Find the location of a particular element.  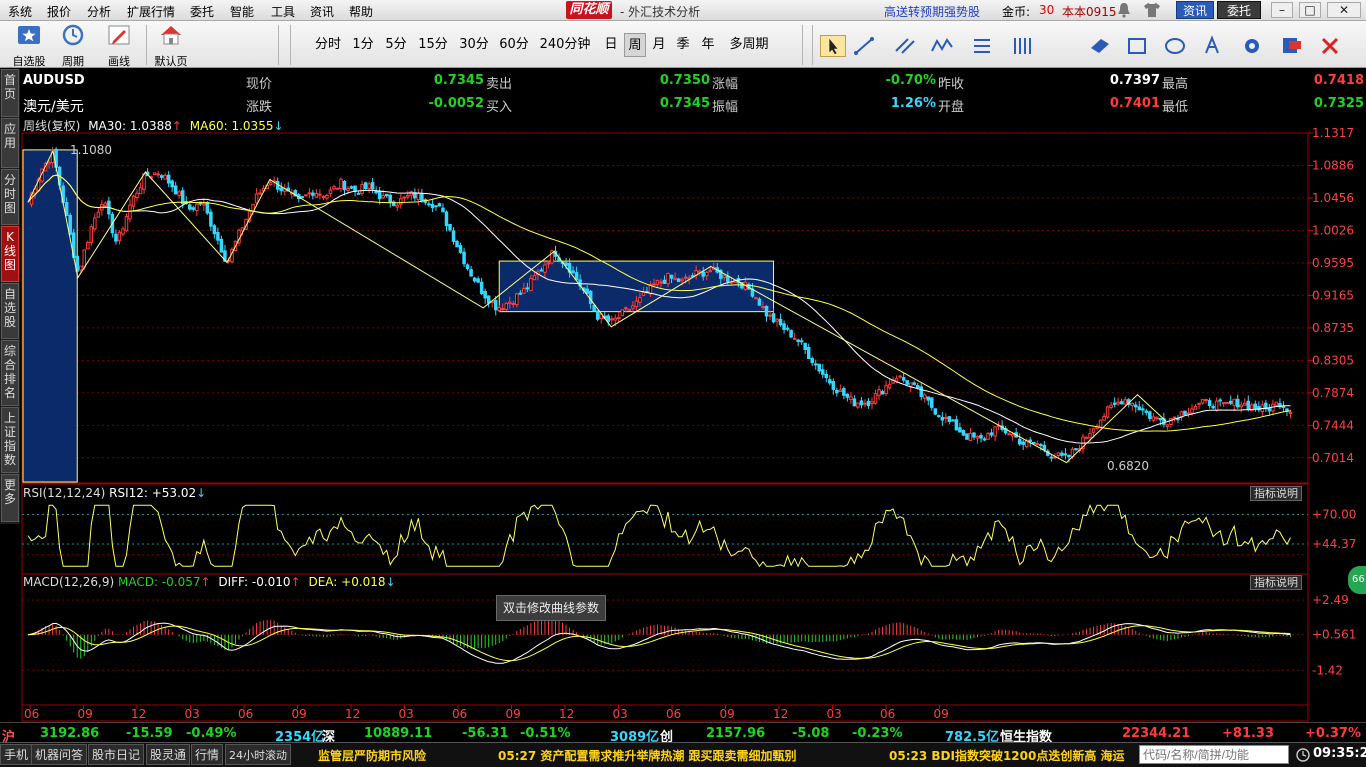

stock-diary-button: 股市日记 is located at coordinates (116, 754).